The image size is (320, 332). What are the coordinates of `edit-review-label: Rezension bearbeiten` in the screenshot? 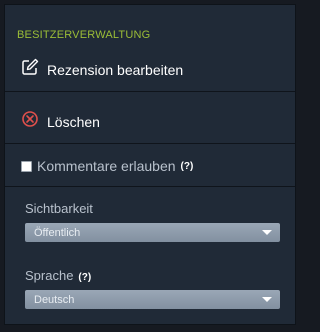 It's located at (115, 69).